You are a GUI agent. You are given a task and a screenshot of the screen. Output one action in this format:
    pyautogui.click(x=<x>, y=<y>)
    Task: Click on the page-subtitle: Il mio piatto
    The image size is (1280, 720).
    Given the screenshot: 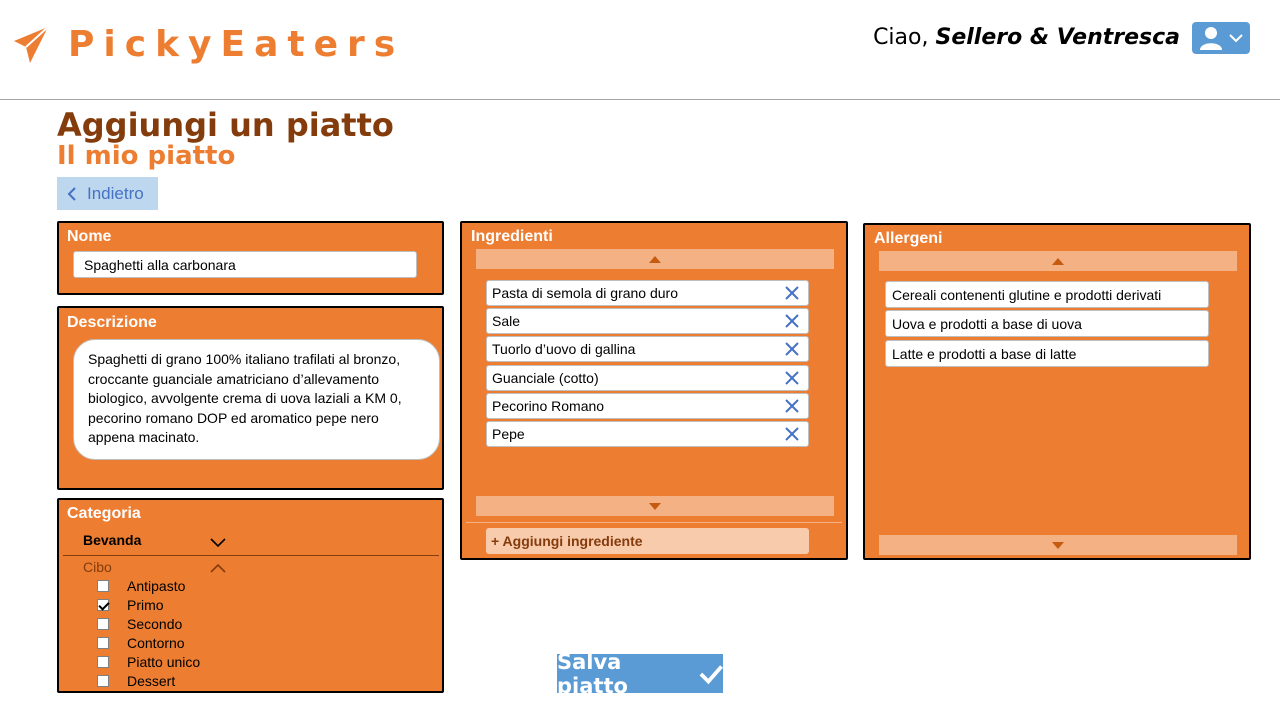 What is the action you would take?
    pyautogui.click(x=146, y=156)
    